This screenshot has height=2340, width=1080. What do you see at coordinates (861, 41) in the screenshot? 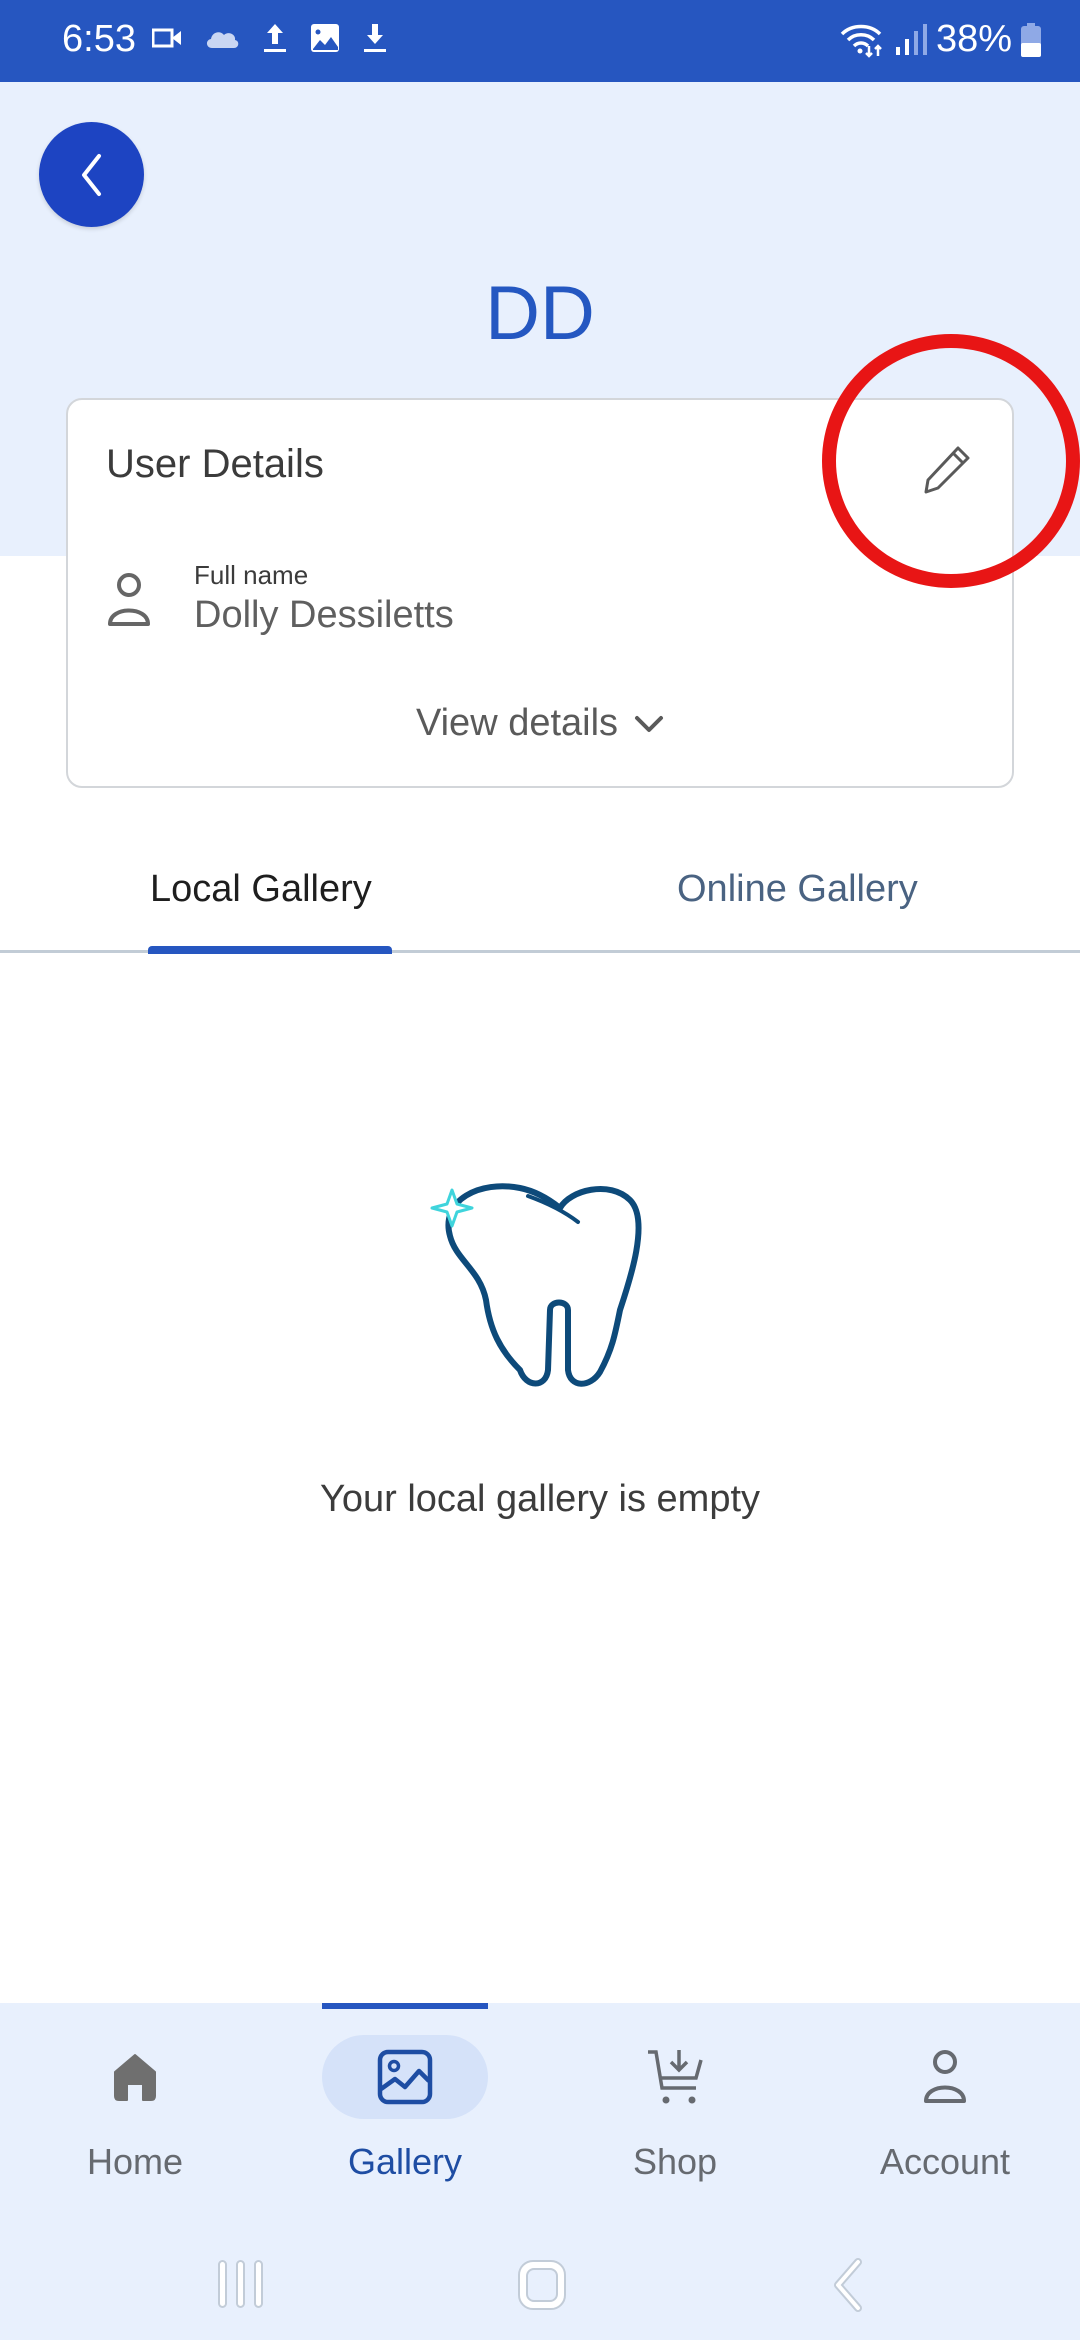
I see `wifi-icon` at bounding box center [861, 41].